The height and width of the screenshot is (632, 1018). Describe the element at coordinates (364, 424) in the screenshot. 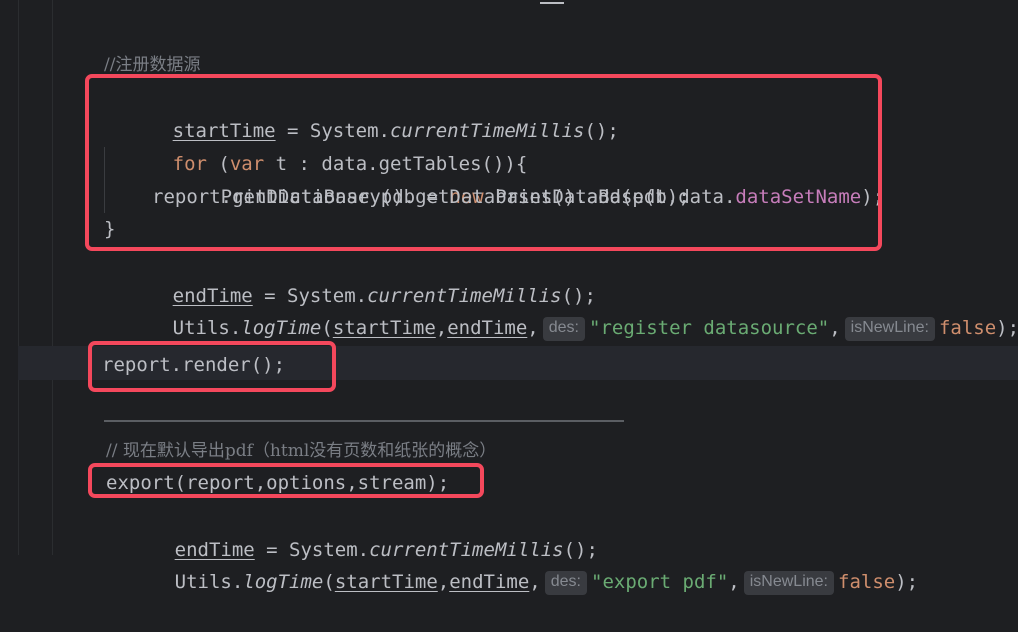

I see `overlapped-line-fragment` at that location.